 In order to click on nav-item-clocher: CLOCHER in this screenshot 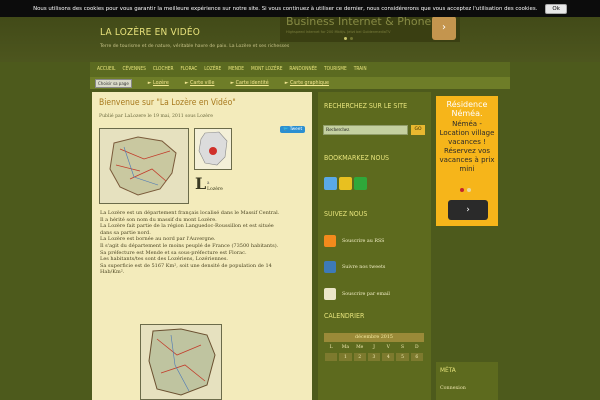, I will do `click(163, 69)`.